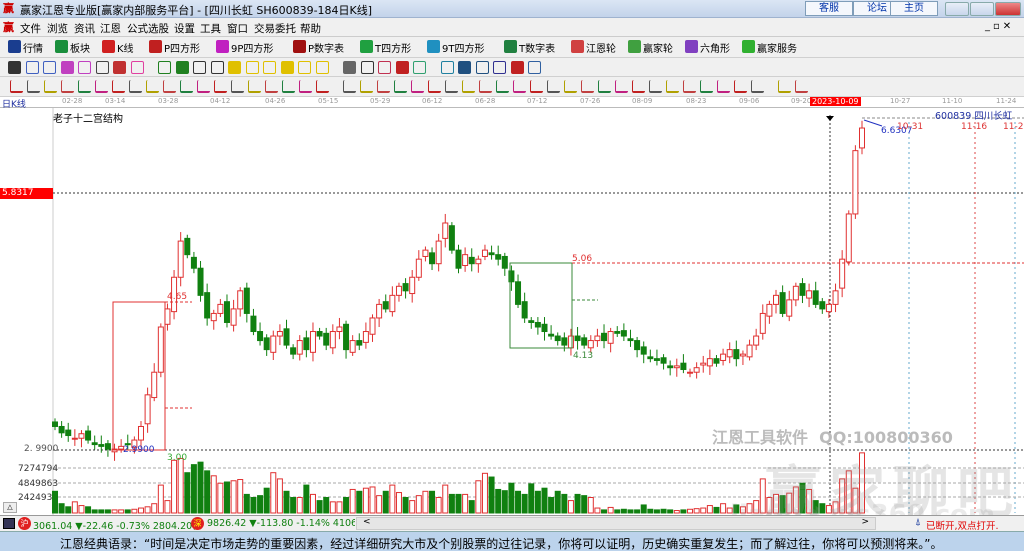 This screenshot has width=1024, height=552. I want to click on t-table-icon, so click(510, 46).